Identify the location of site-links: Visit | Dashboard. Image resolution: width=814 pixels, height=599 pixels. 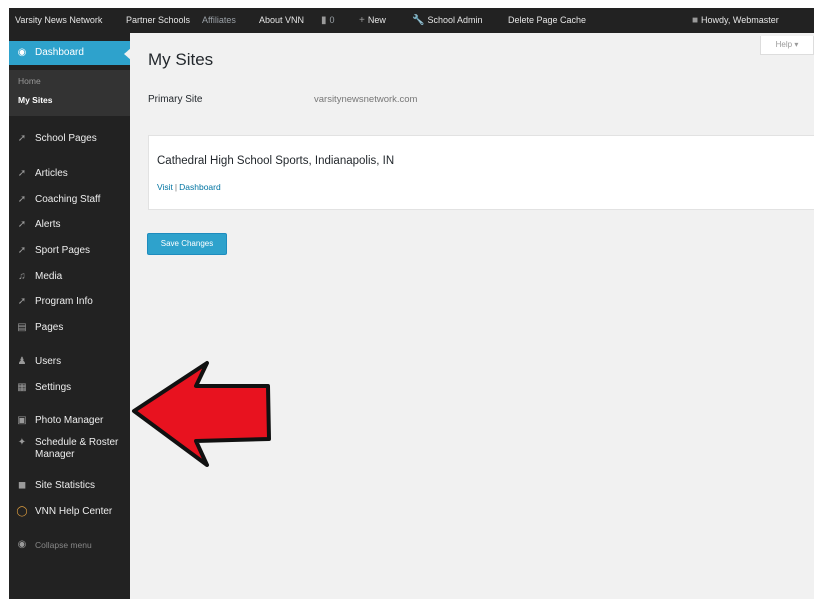
(189, 187).